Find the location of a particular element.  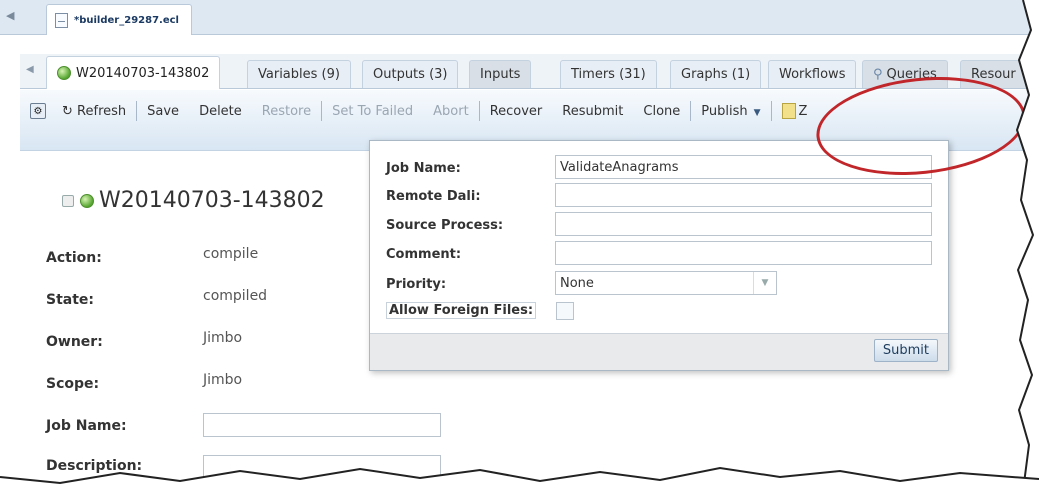

source-process-label: Source Process: is located at coordinates (445, 225).